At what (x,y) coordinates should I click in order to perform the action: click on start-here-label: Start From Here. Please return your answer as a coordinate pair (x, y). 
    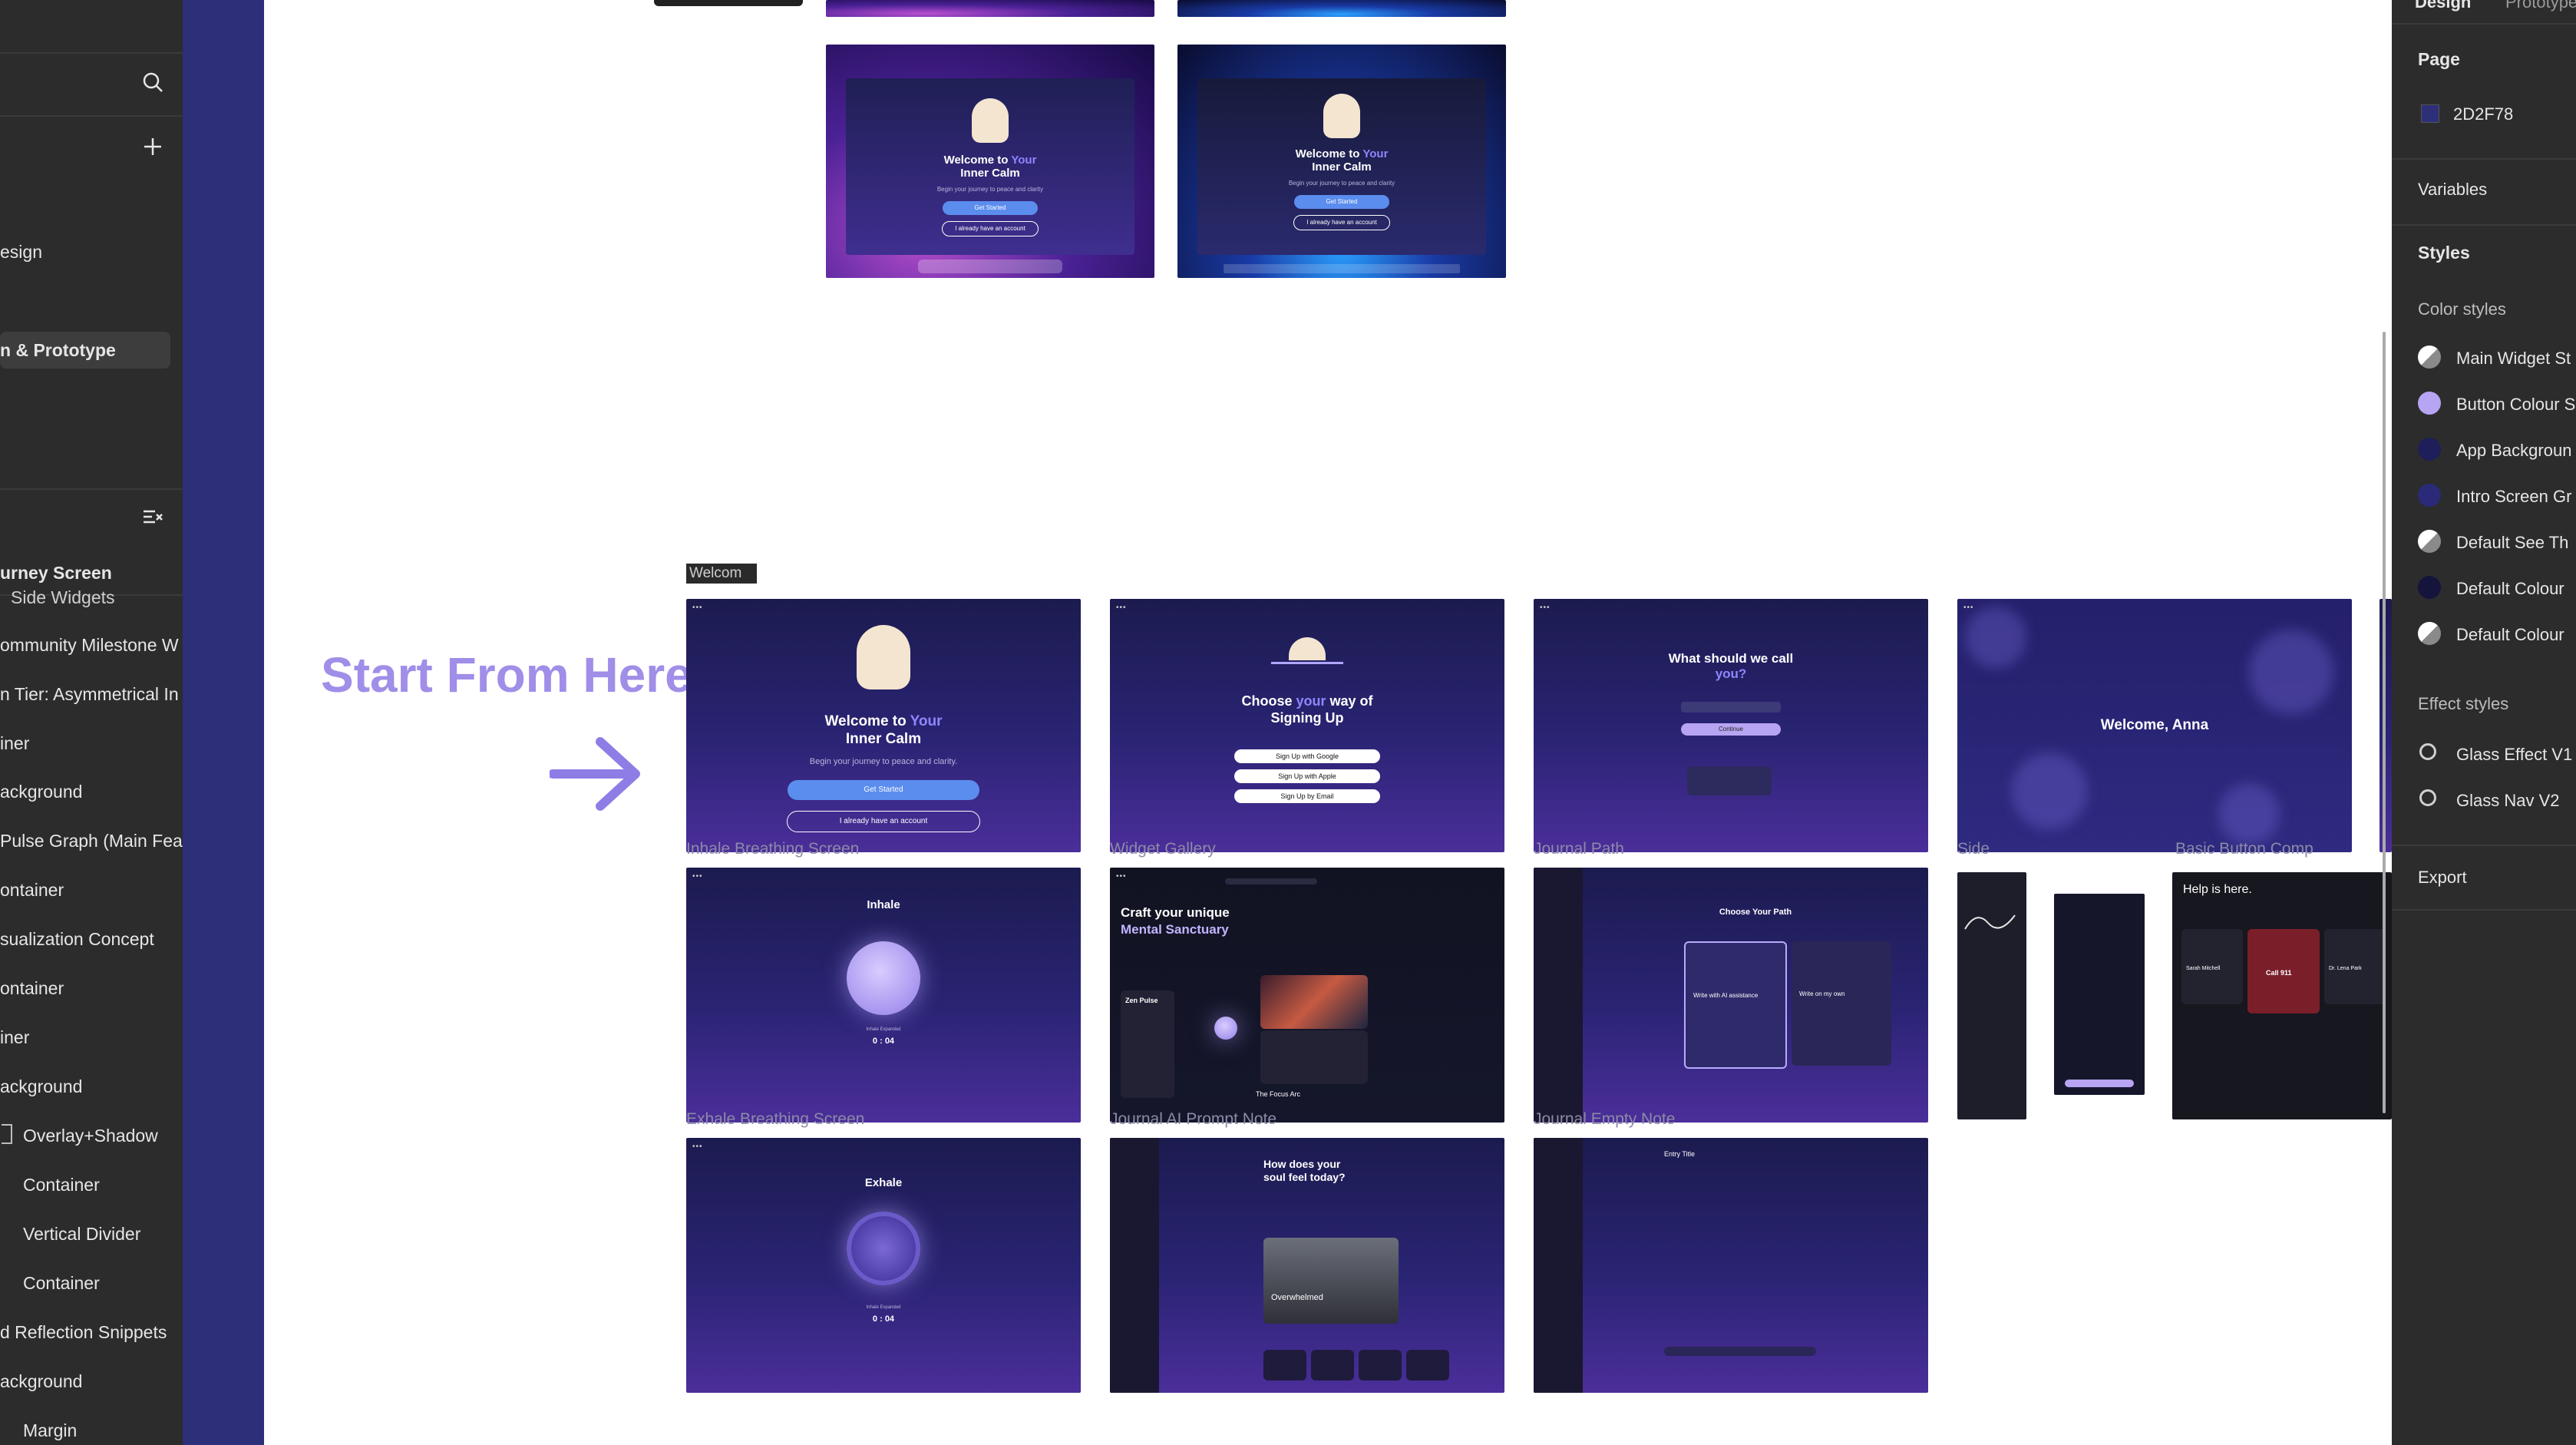
    Looking at the image, I should click on (506, 675).